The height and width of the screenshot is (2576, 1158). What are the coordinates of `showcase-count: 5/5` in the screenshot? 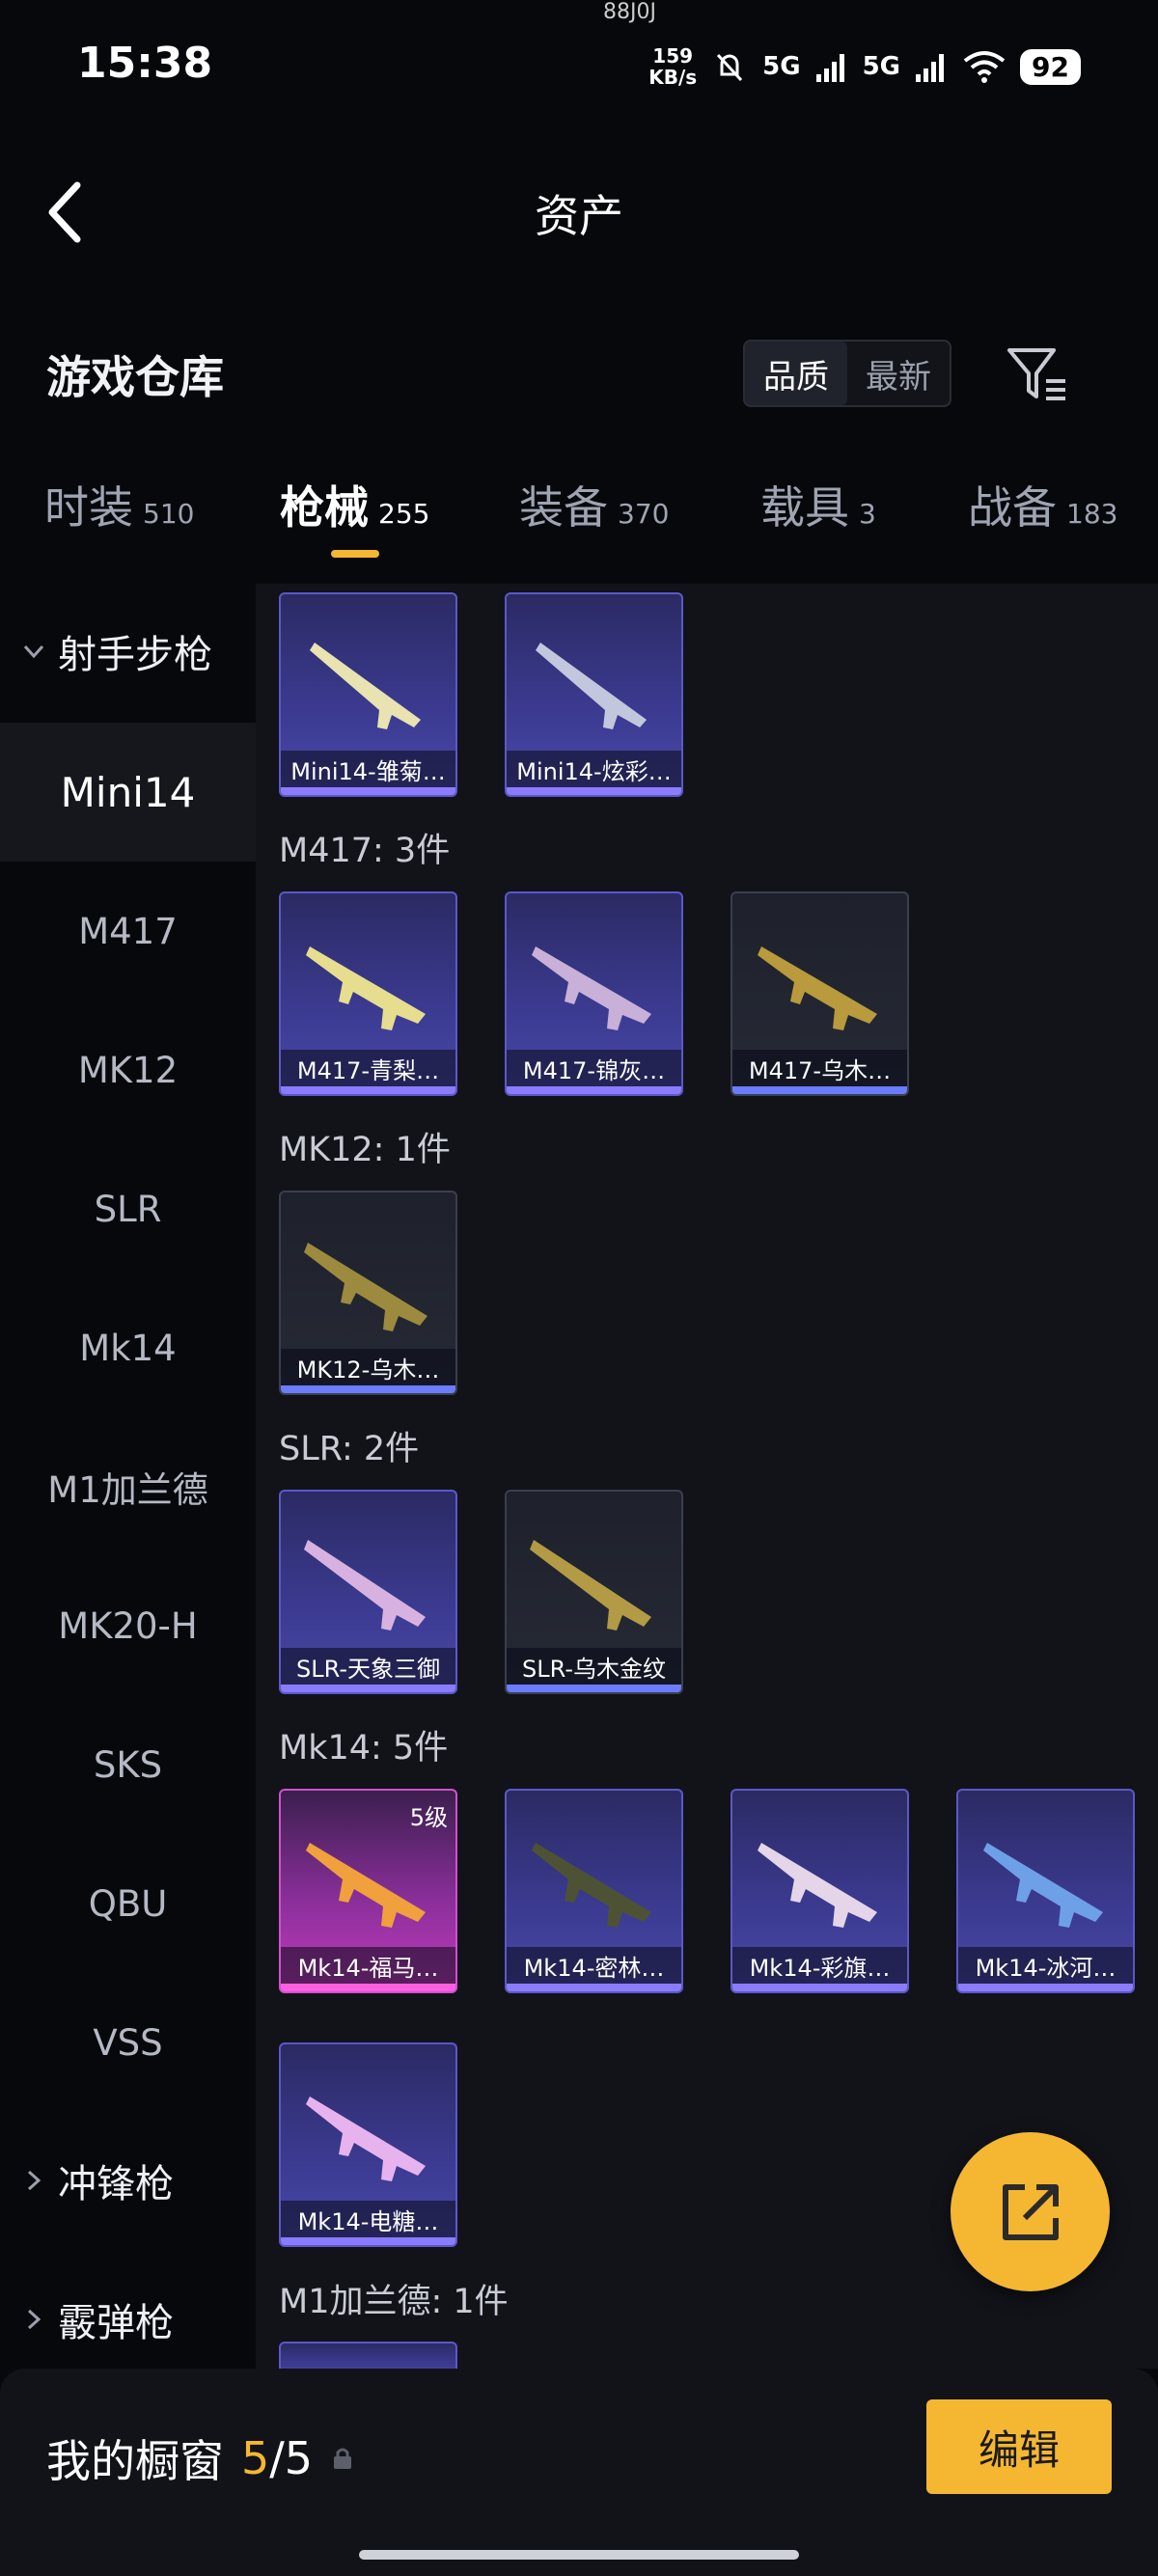 It's located at (277, 2458).